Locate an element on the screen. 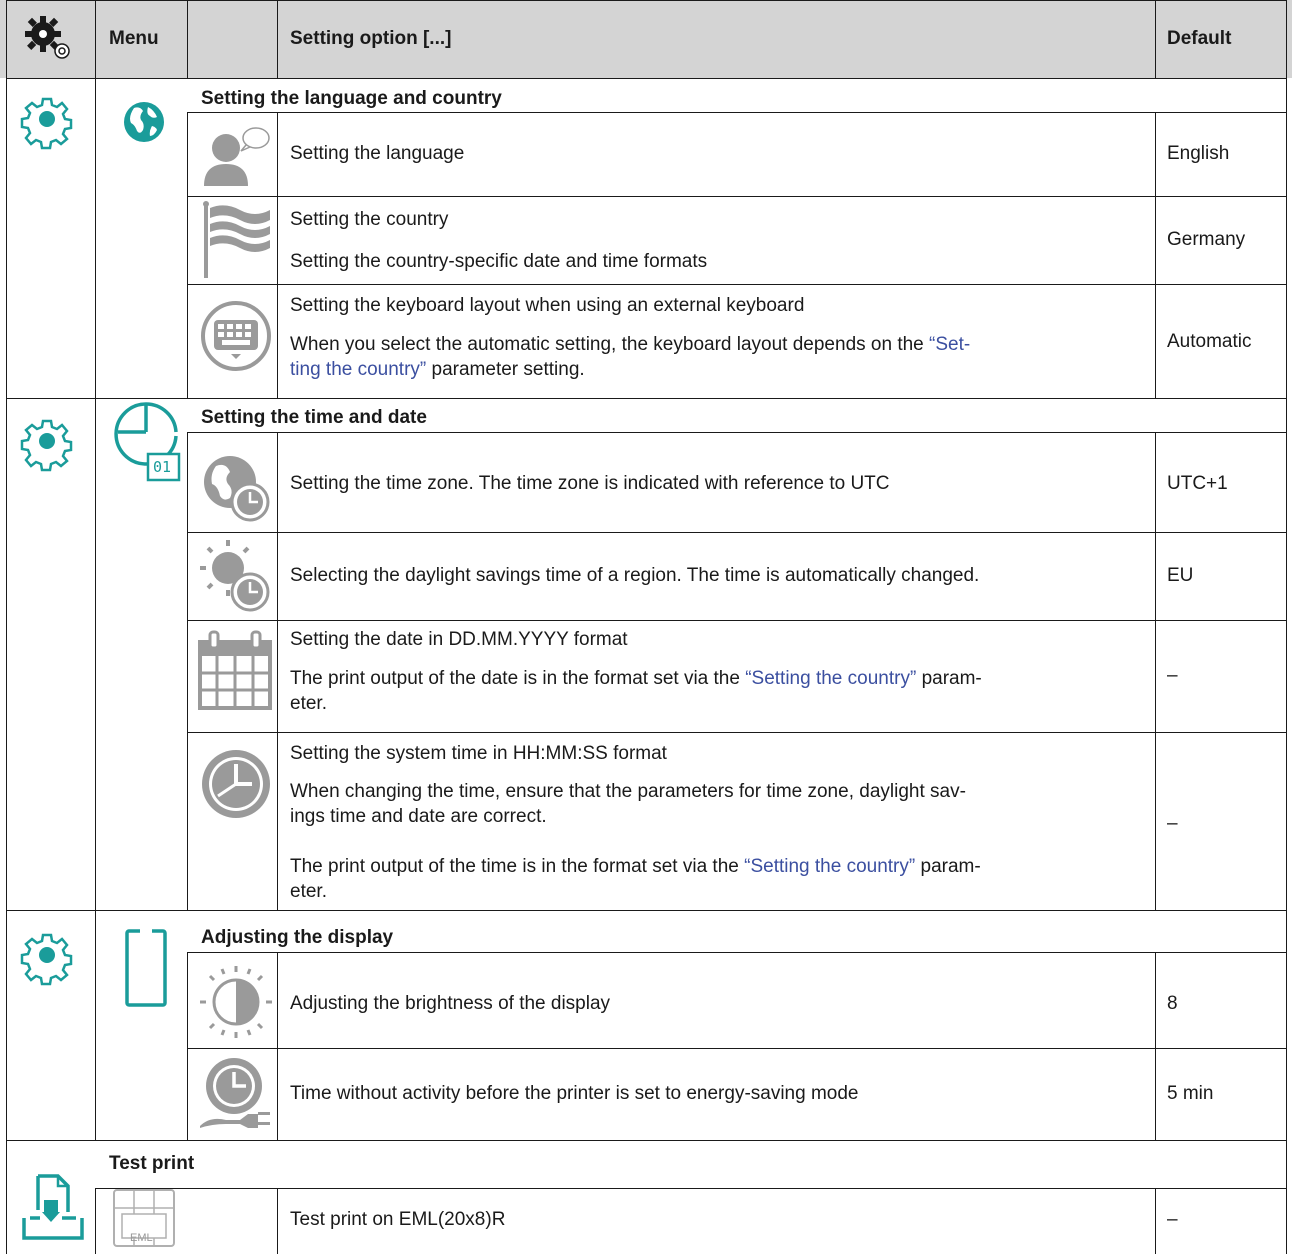 The image size is (1292, 1254). test-print-default: – is located at coordinates (1172, 1219).